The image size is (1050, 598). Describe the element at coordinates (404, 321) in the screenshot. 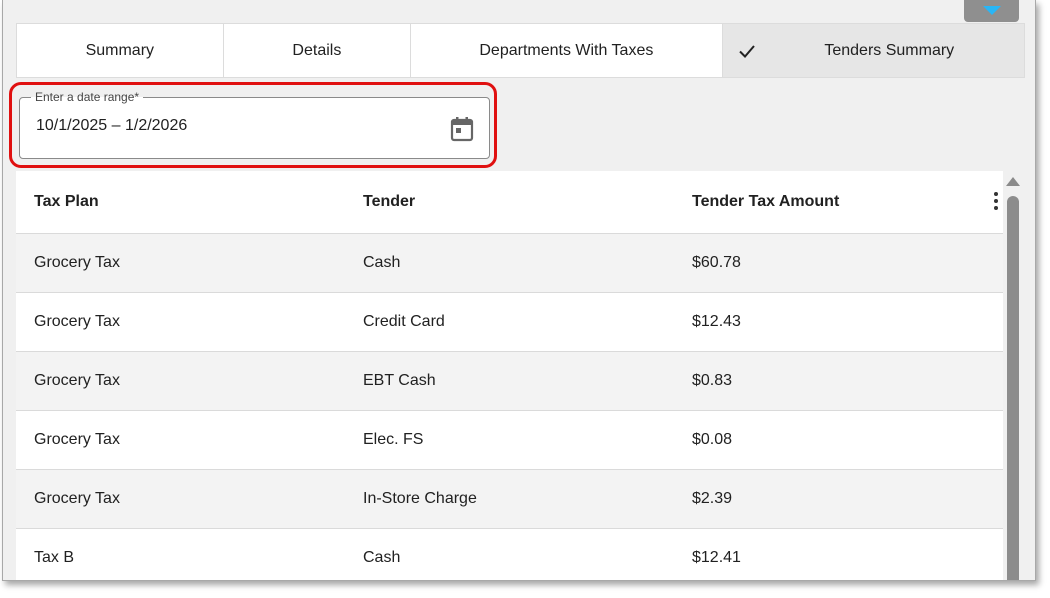

I see `cell-tender: Credit Card` at that location.